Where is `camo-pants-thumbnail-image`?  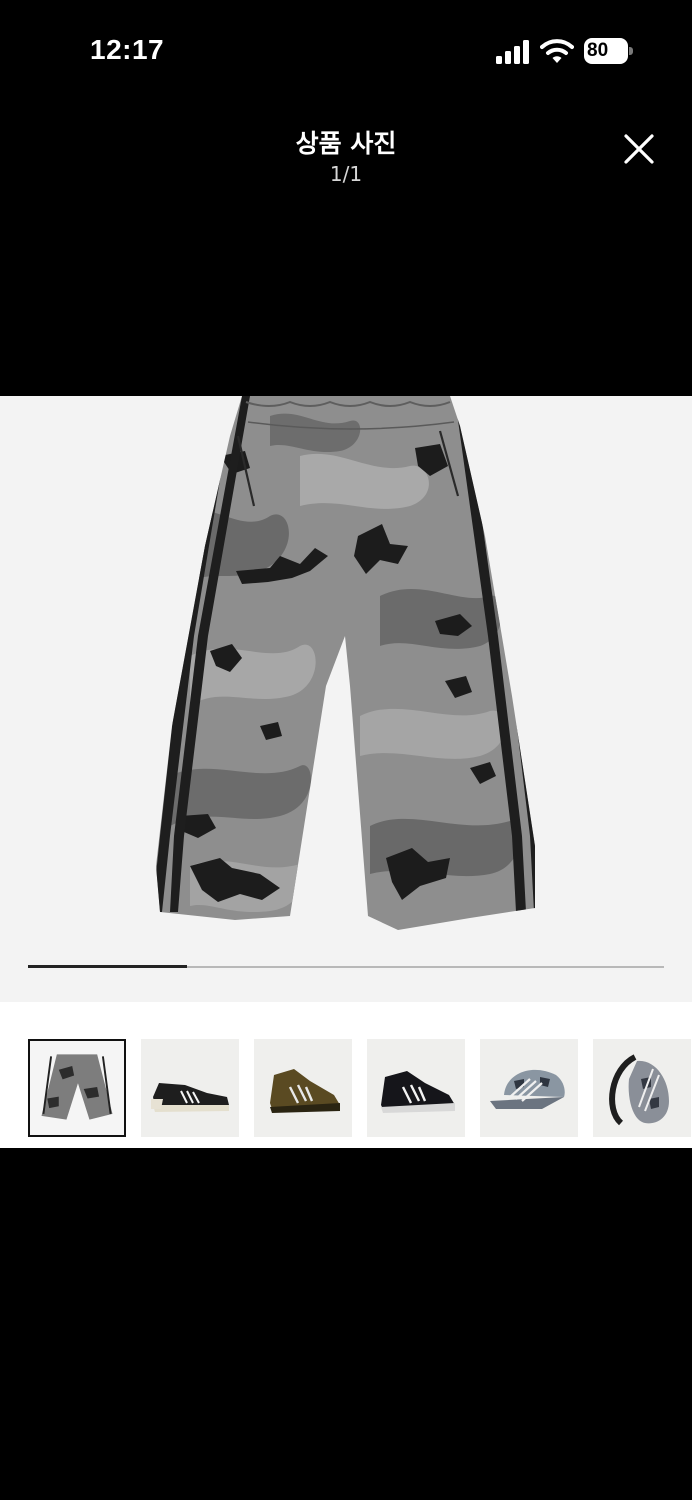
camo-pants-thumbnail-image is located at coordinates (77, 1087).